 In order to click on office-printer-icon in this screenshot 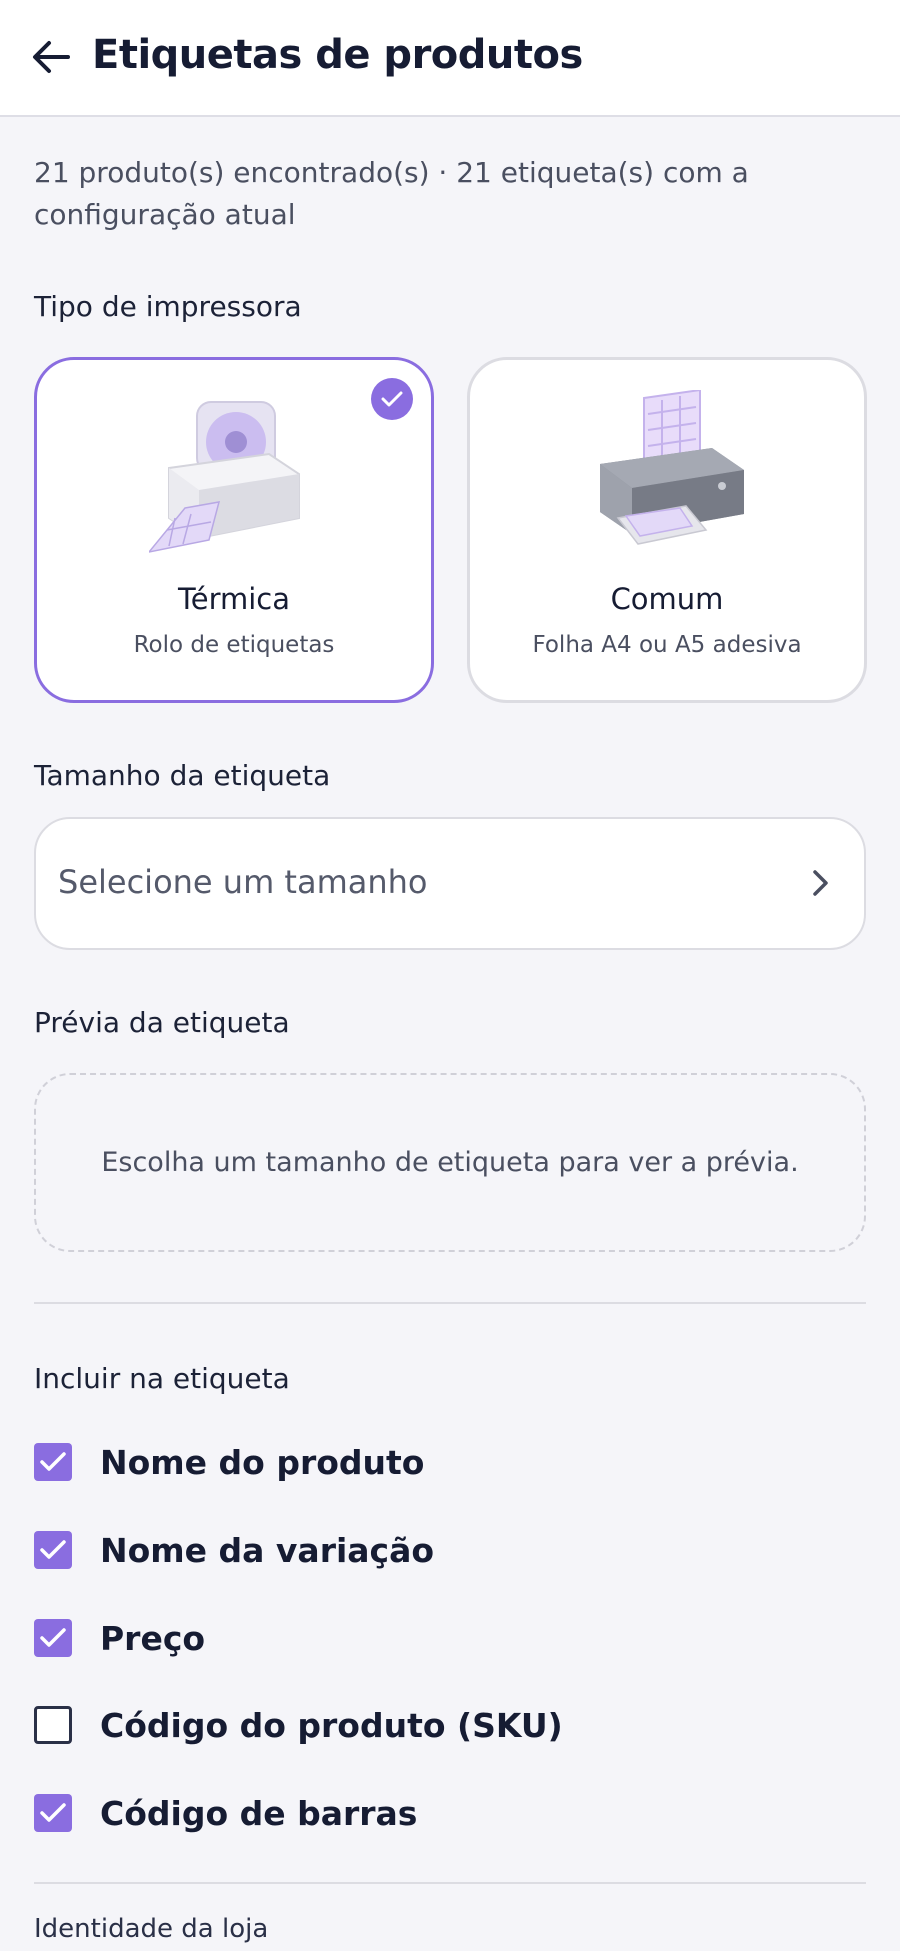, I will do `click(672, 467)`.